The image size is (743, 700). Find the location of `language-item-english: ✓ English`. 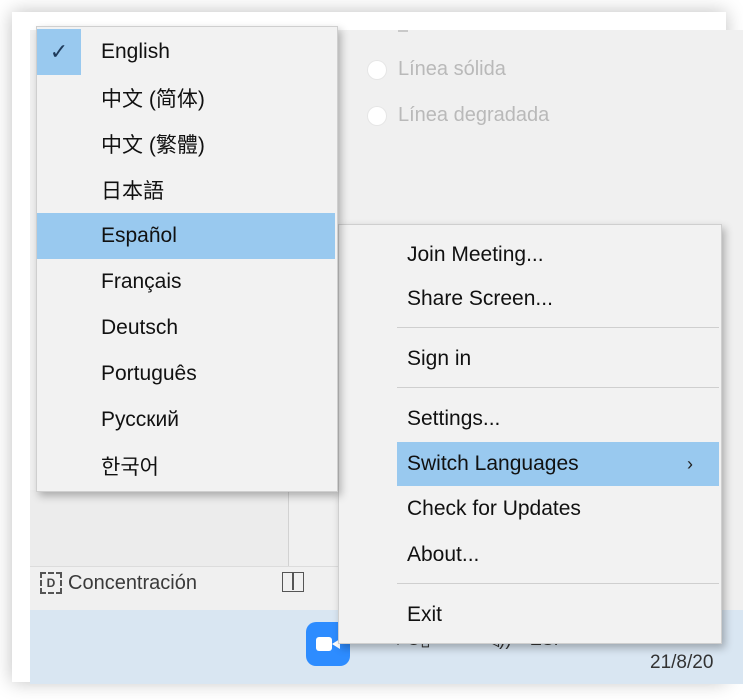

language-item-english: ✓ English is located at coordinates (186, 52).